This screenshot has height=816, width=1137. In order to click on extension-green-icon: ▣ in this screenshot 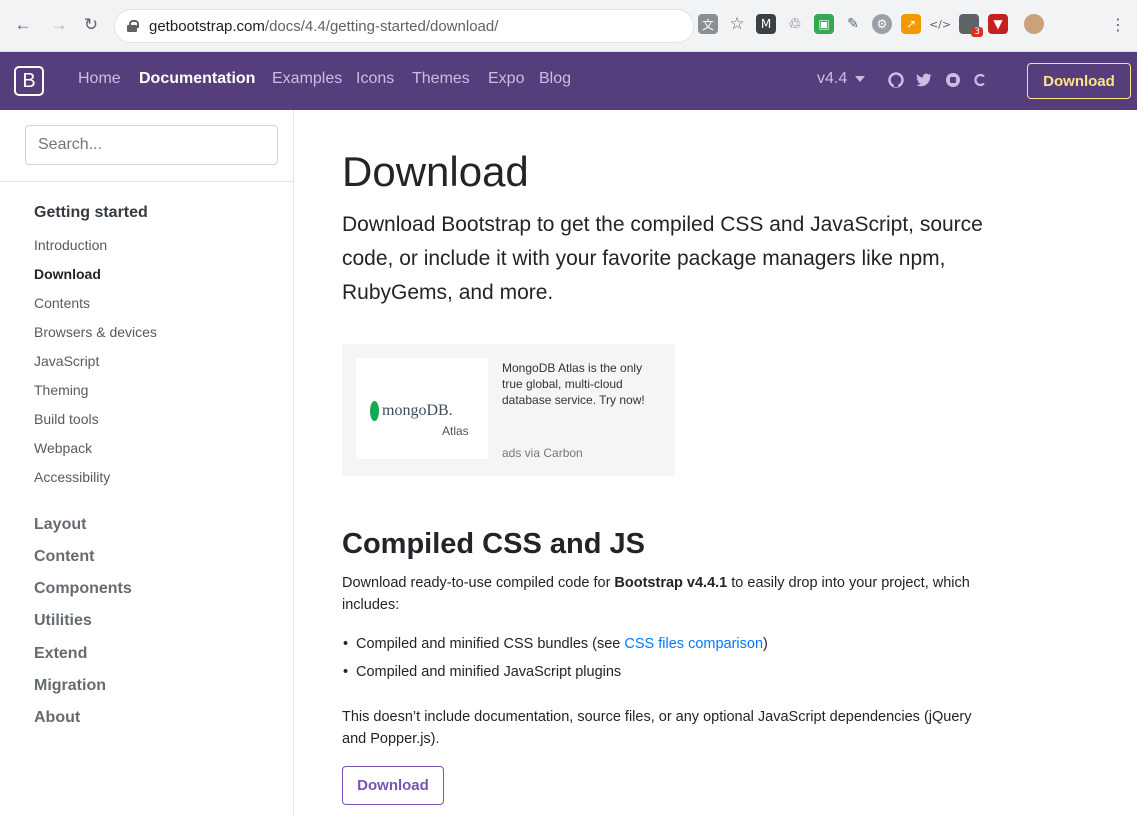, I will do `click(824, 24)`.